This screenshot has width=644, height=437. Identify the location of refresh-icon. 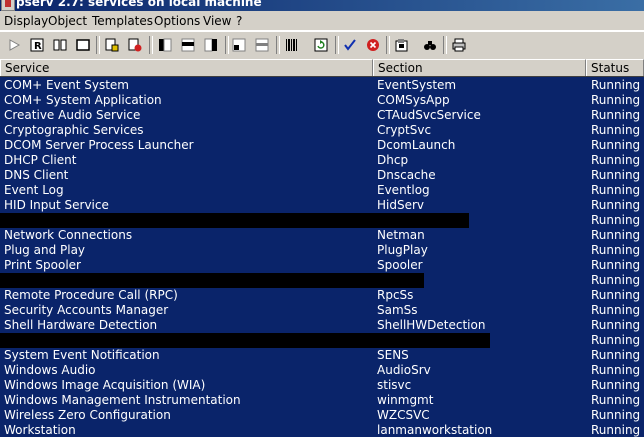
(321, 45).